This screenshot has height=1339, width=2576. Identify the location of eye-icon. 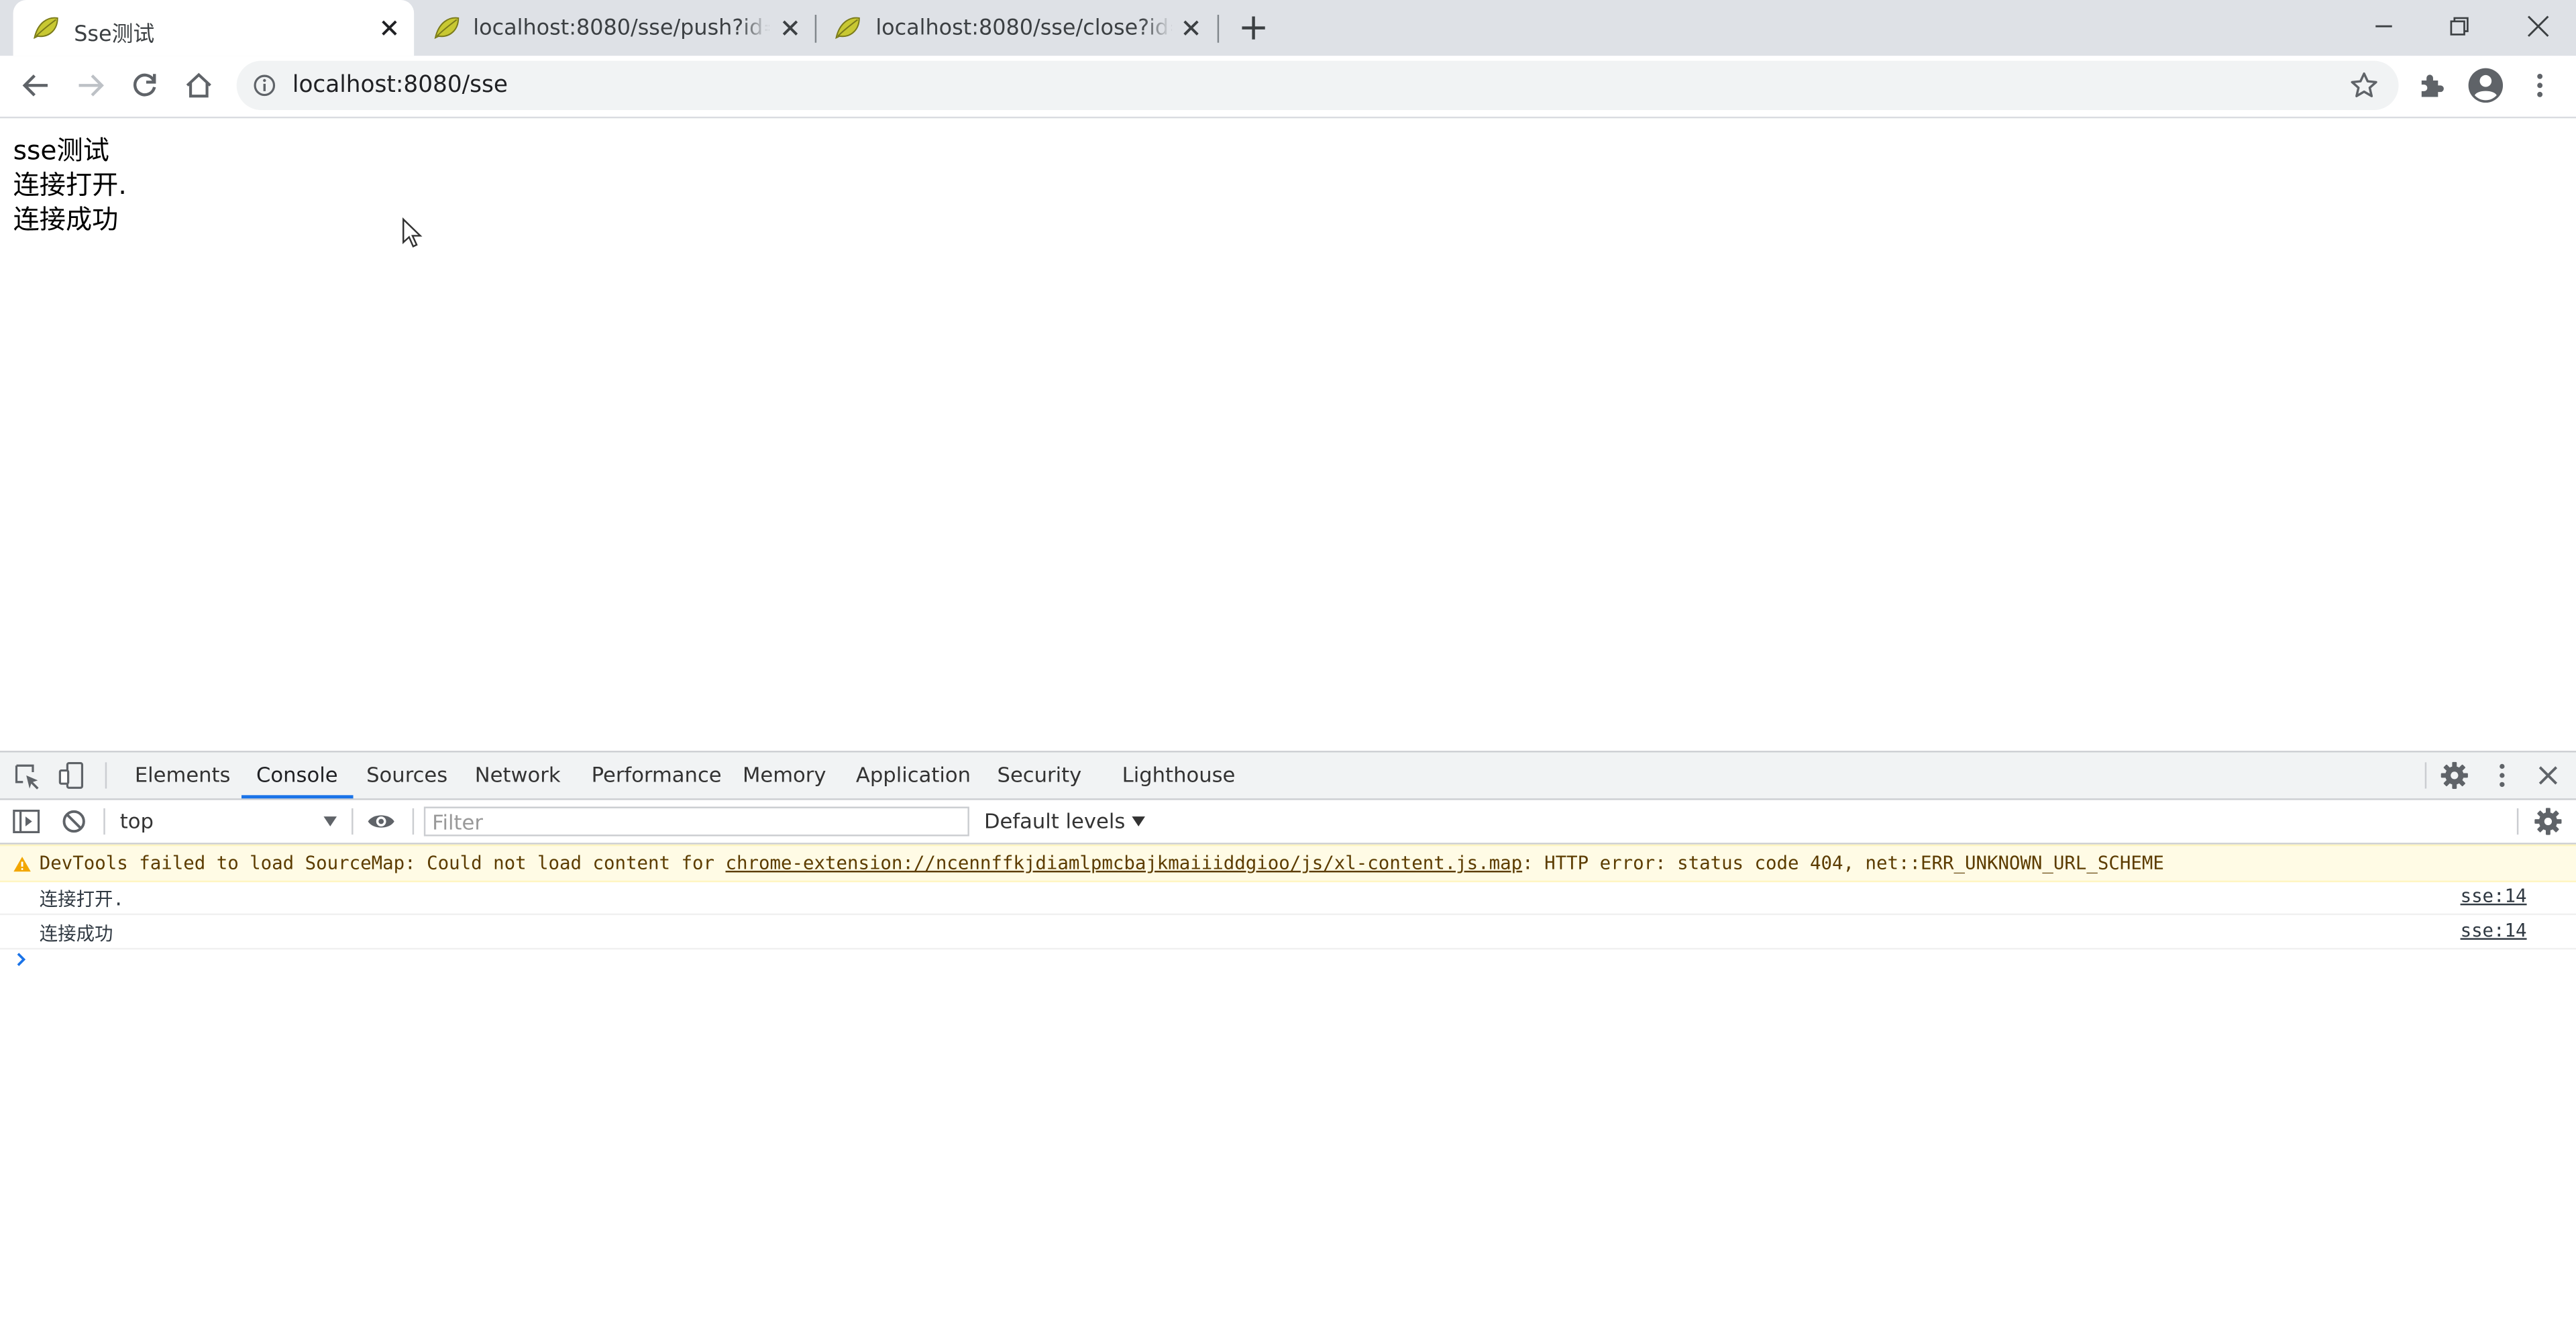
(381, 821).